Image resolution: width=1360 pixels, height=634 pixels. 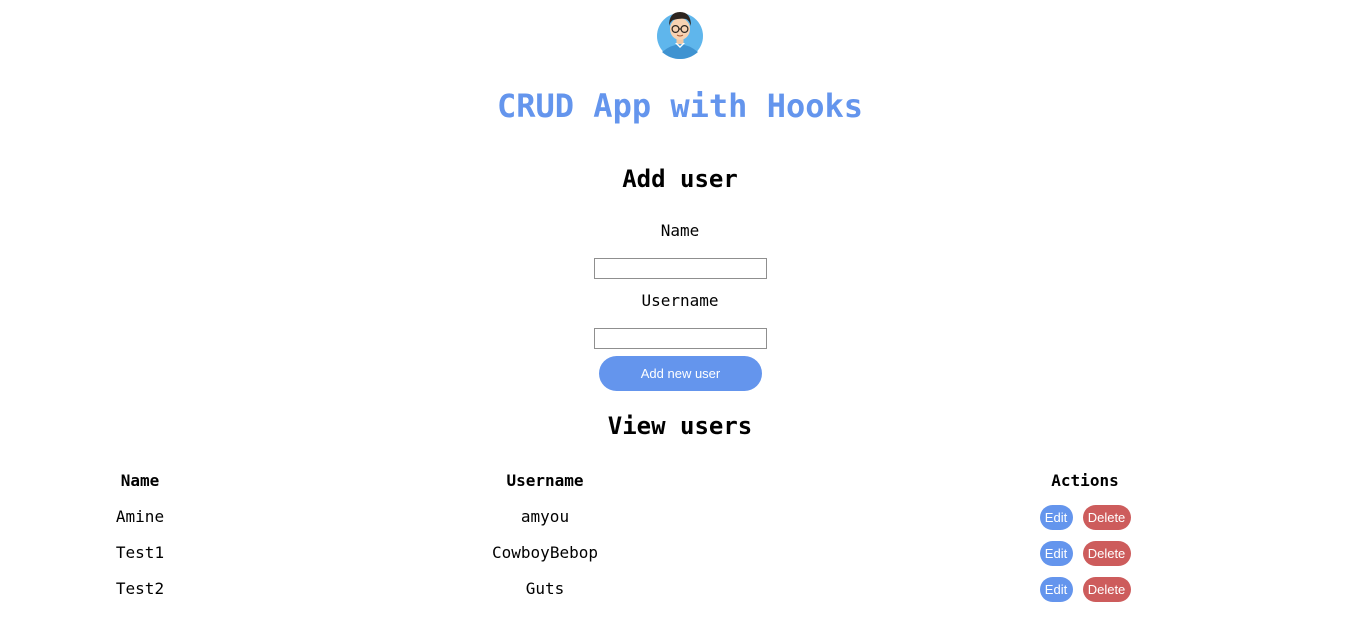 What do you see at coordinates (680, 553) in the screenshot?
I see `table-row: Test1 CowboyBebop Edit Delete` at bounding box center [680, 553].